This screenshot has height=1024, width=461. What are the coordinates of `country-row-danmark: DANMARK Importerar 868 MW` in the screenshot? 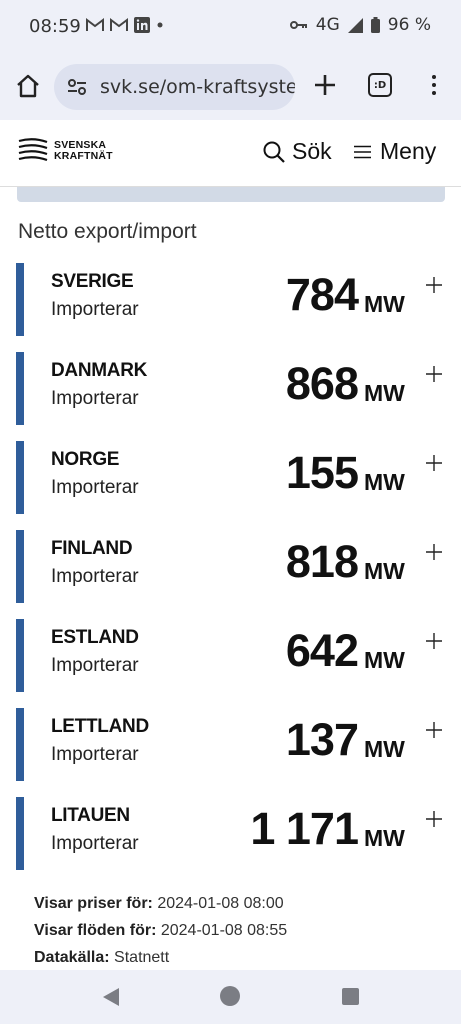 It's located at (231, 388).